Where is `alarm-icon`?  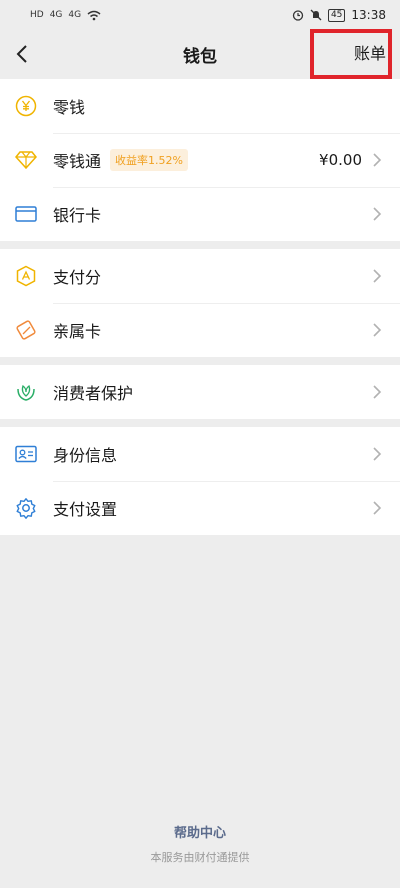 alarm-icon is located at coordinates (298, 15).